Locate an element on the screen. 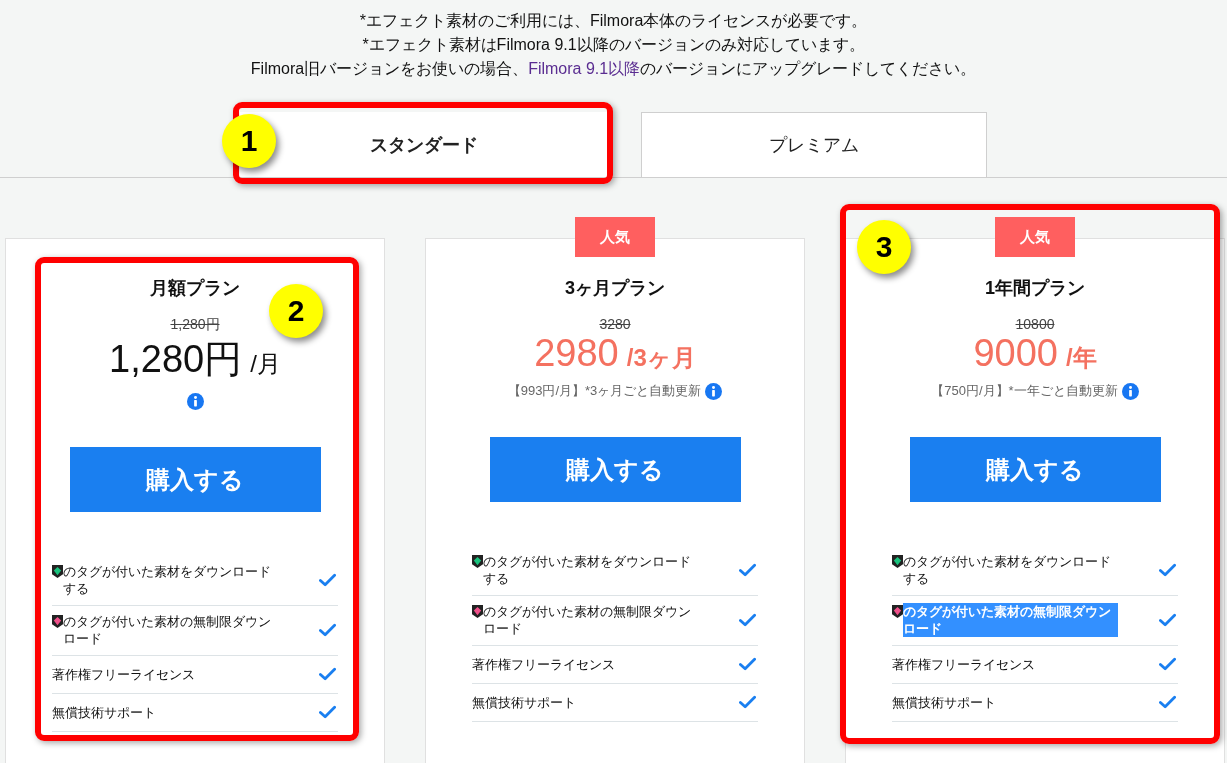  original-price: 1,280円 is located at coordinates (195, 325).